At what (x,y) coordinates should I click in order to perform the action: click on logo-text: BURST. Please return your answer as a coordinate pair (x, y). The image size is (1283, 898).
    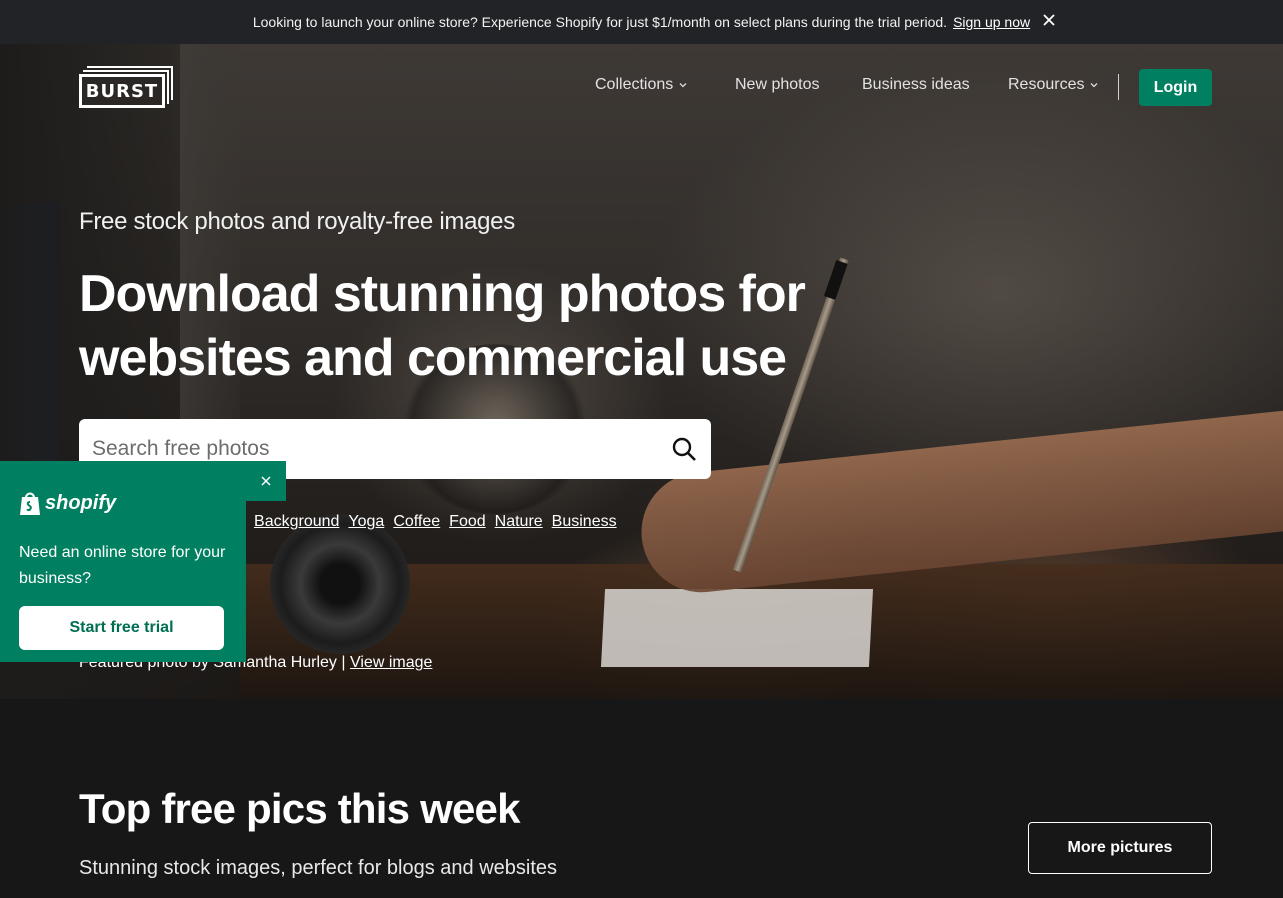
    Looking at the image, I should click on (122, 91).